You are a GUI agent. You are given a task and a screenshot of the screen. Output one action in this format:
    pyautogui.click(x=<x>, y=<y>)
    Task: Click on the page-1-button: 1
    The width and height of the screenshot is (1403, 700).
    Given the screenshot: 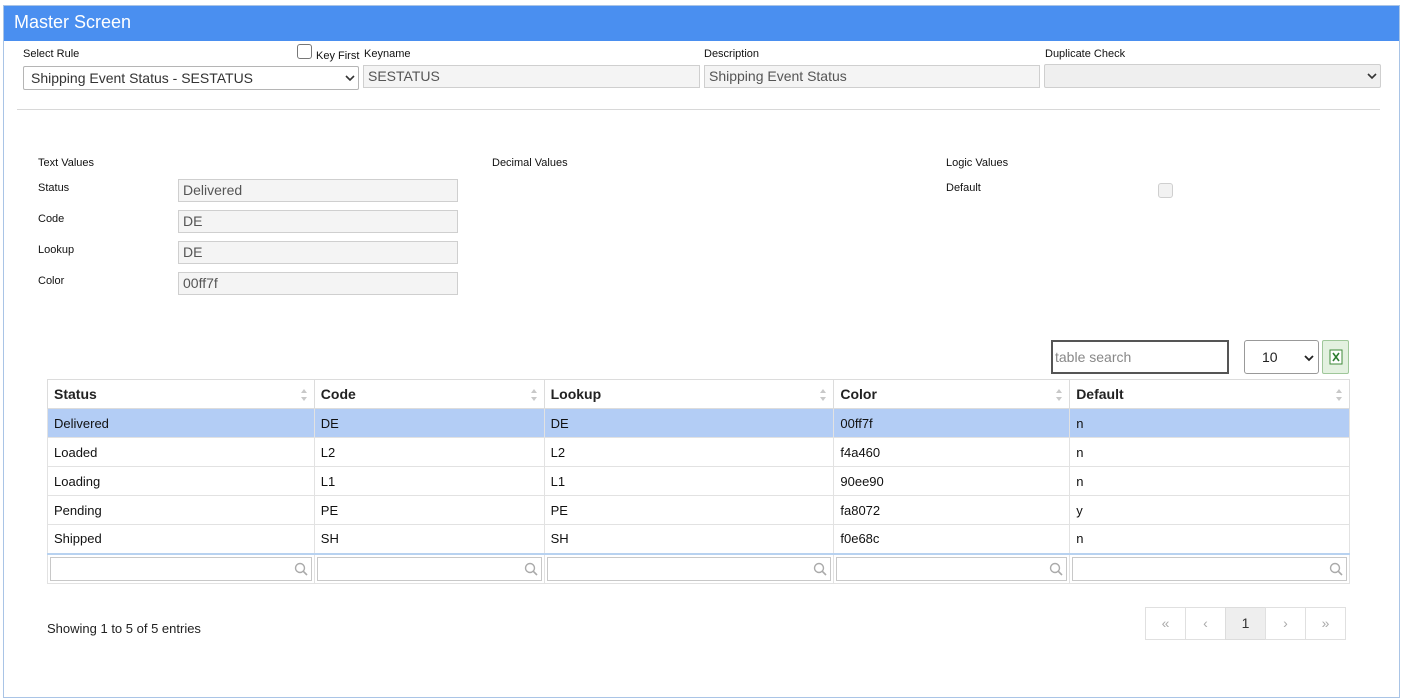 What is the action you would take?
    pyautogui.click(x=1245, y=623)
    